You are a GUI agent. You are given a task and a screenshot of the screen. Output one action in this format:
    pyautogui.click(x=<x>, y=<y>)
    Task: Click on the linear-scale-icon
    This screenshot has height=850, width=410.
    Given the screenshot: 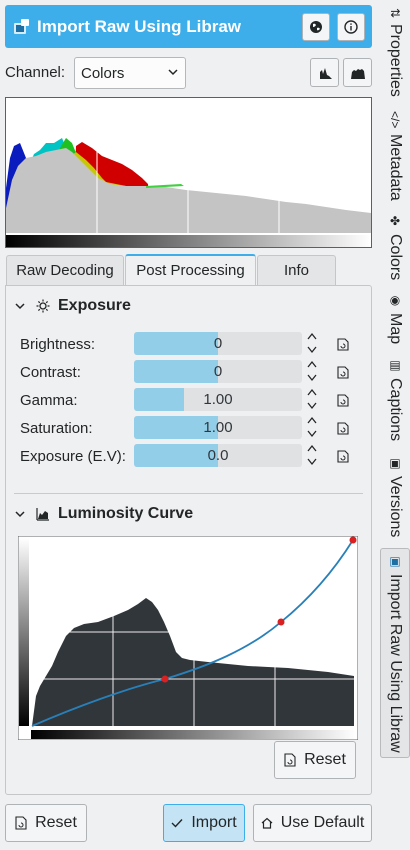 What is the action you would take?
    pyautogui.click(x=324, y=73)
    